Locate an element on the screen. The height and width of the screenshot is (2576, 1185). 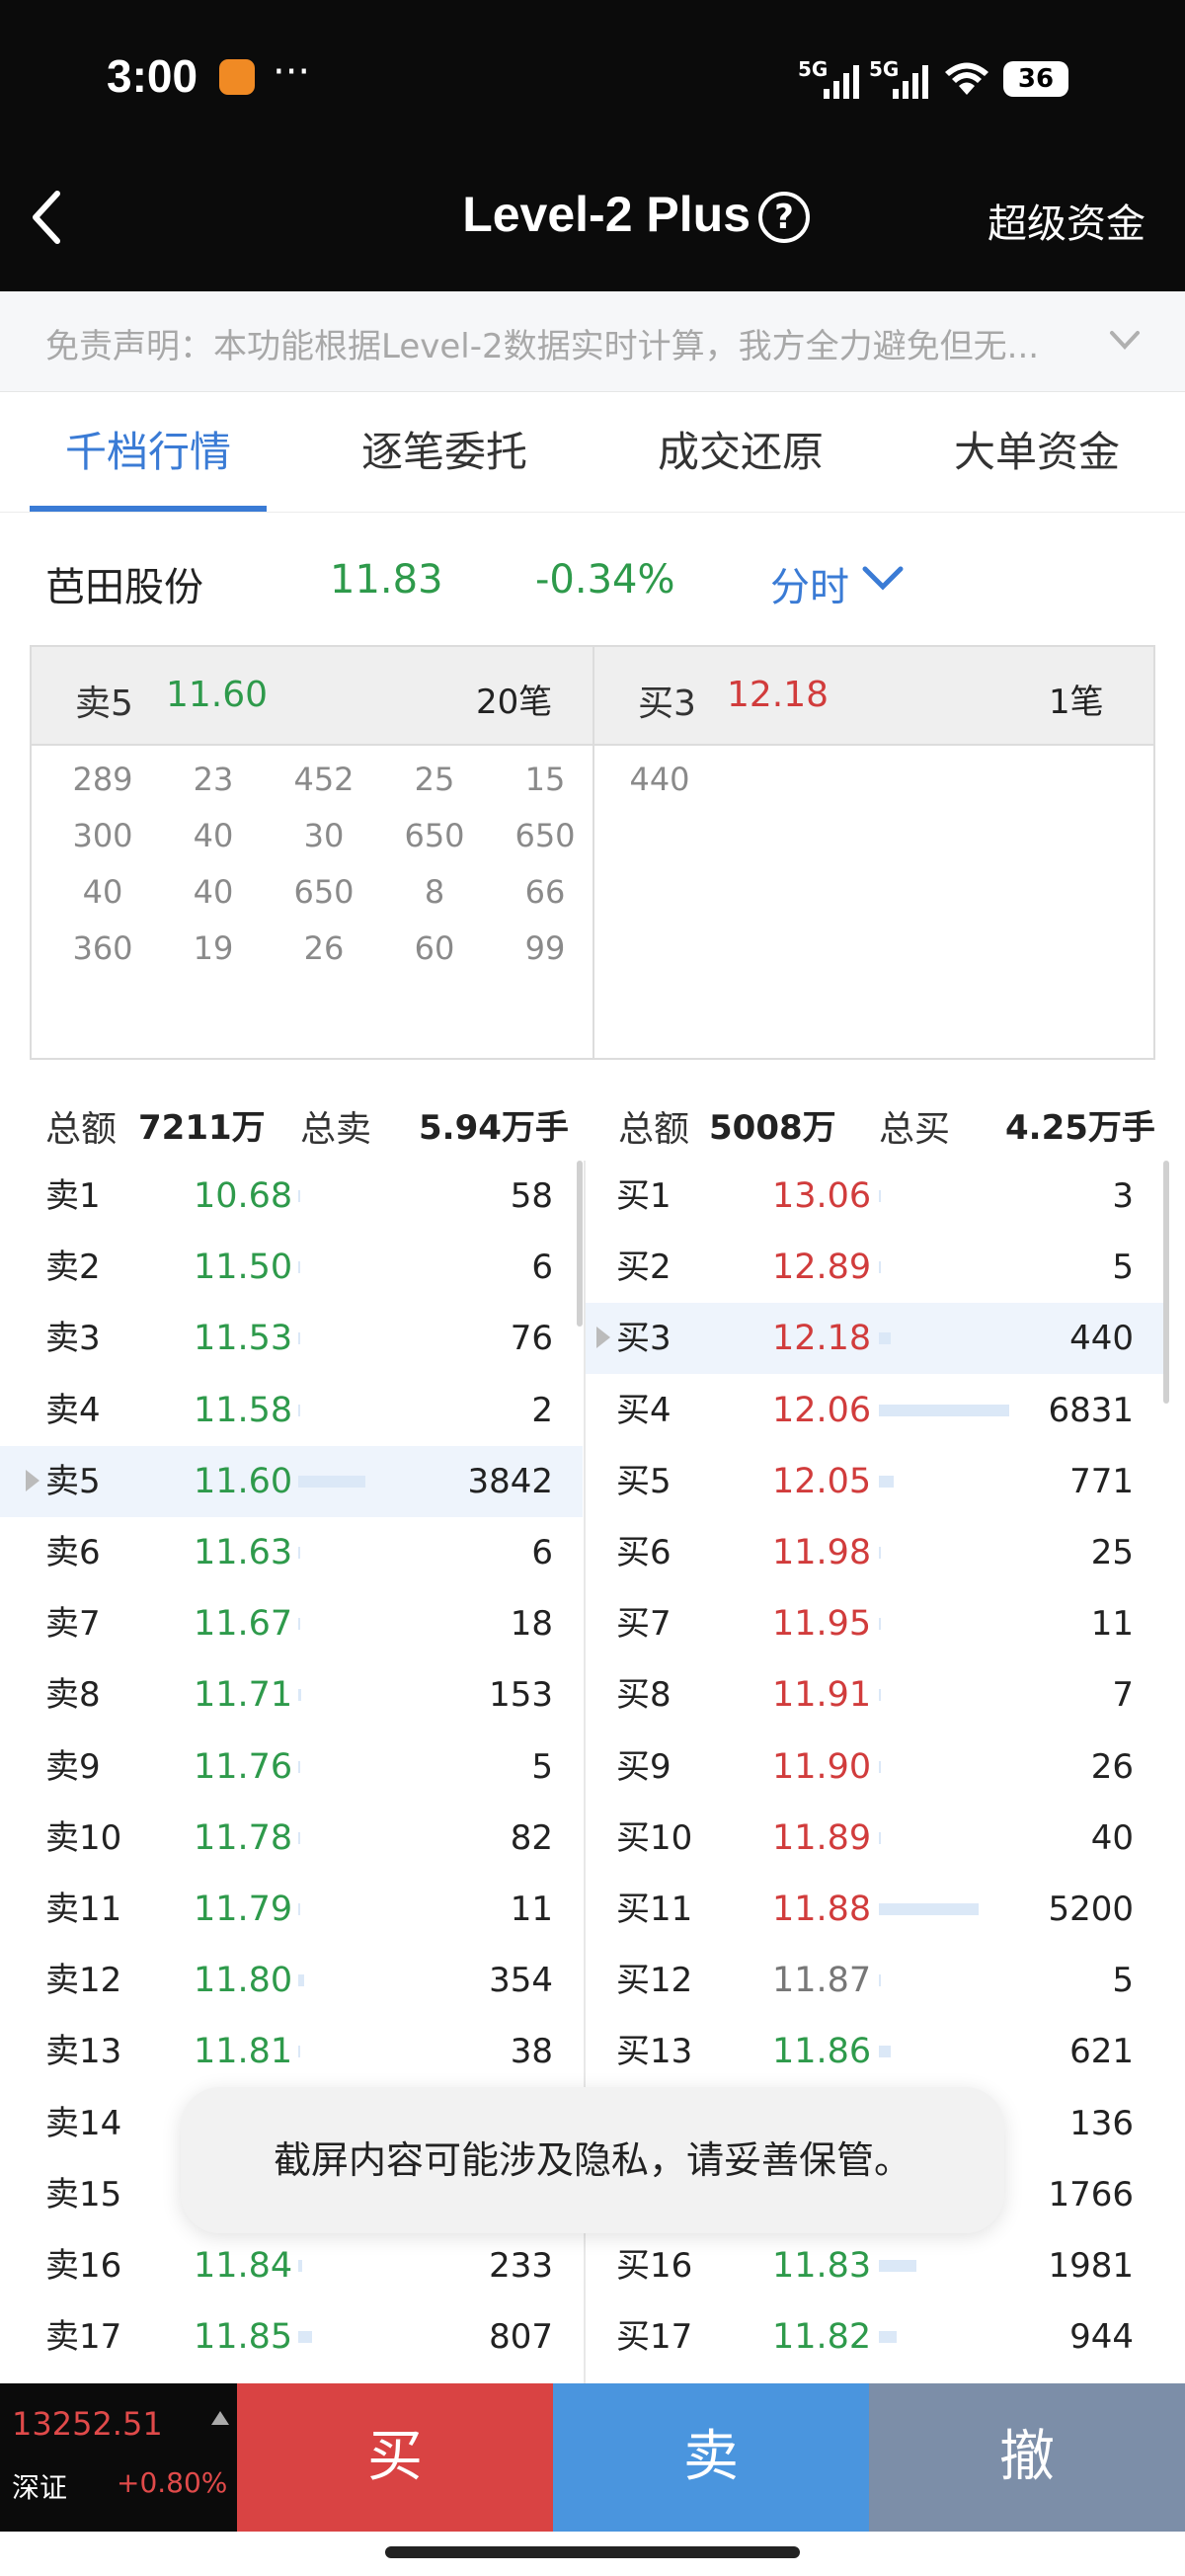
tab-large-order-funds: 大单资金 is located at coordinates (1036, 452).